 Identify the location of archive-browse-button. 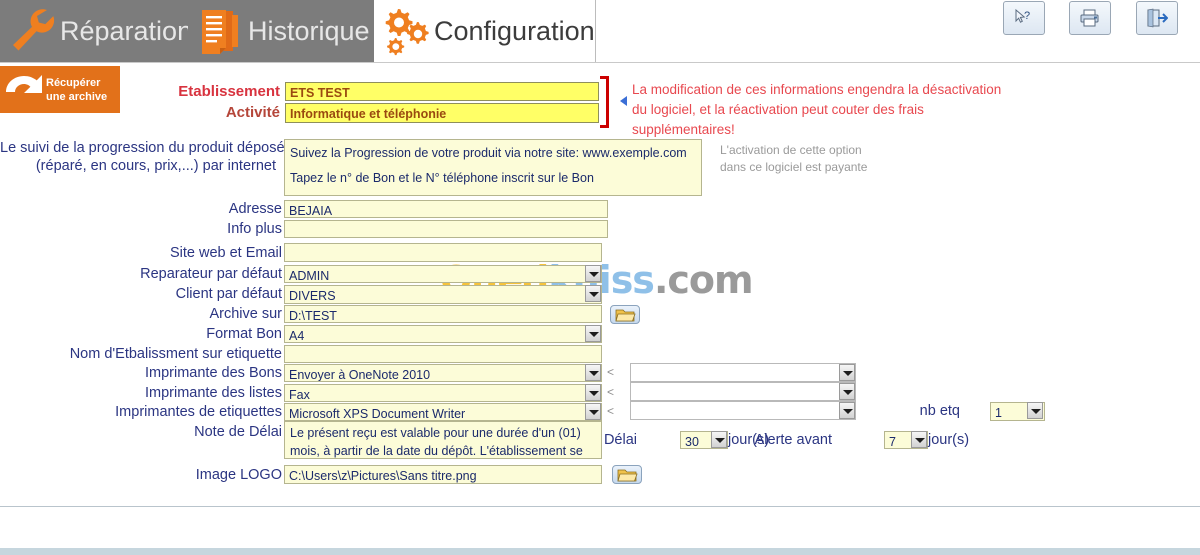
(625, 314).